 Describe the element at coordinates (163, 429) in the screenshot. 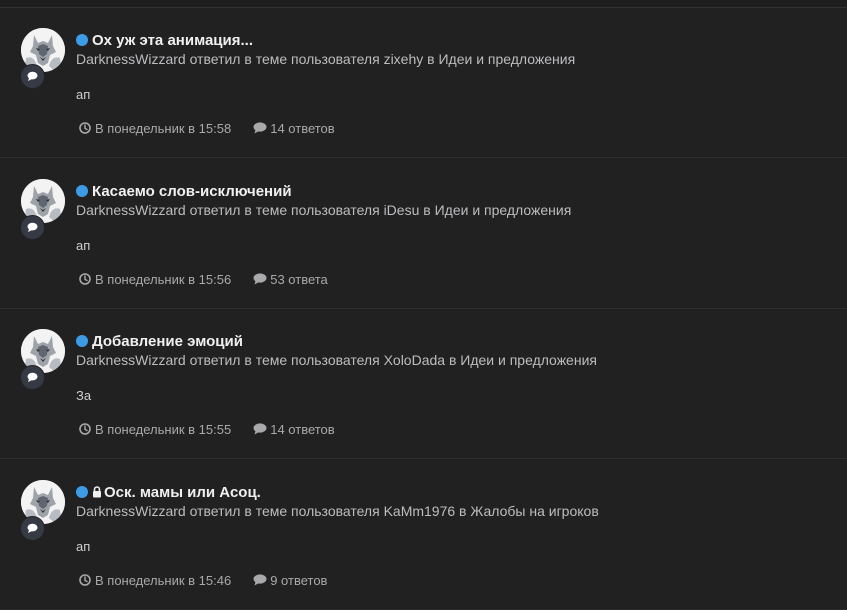

I see `item-time: В понедельник в 15:55` at that location.